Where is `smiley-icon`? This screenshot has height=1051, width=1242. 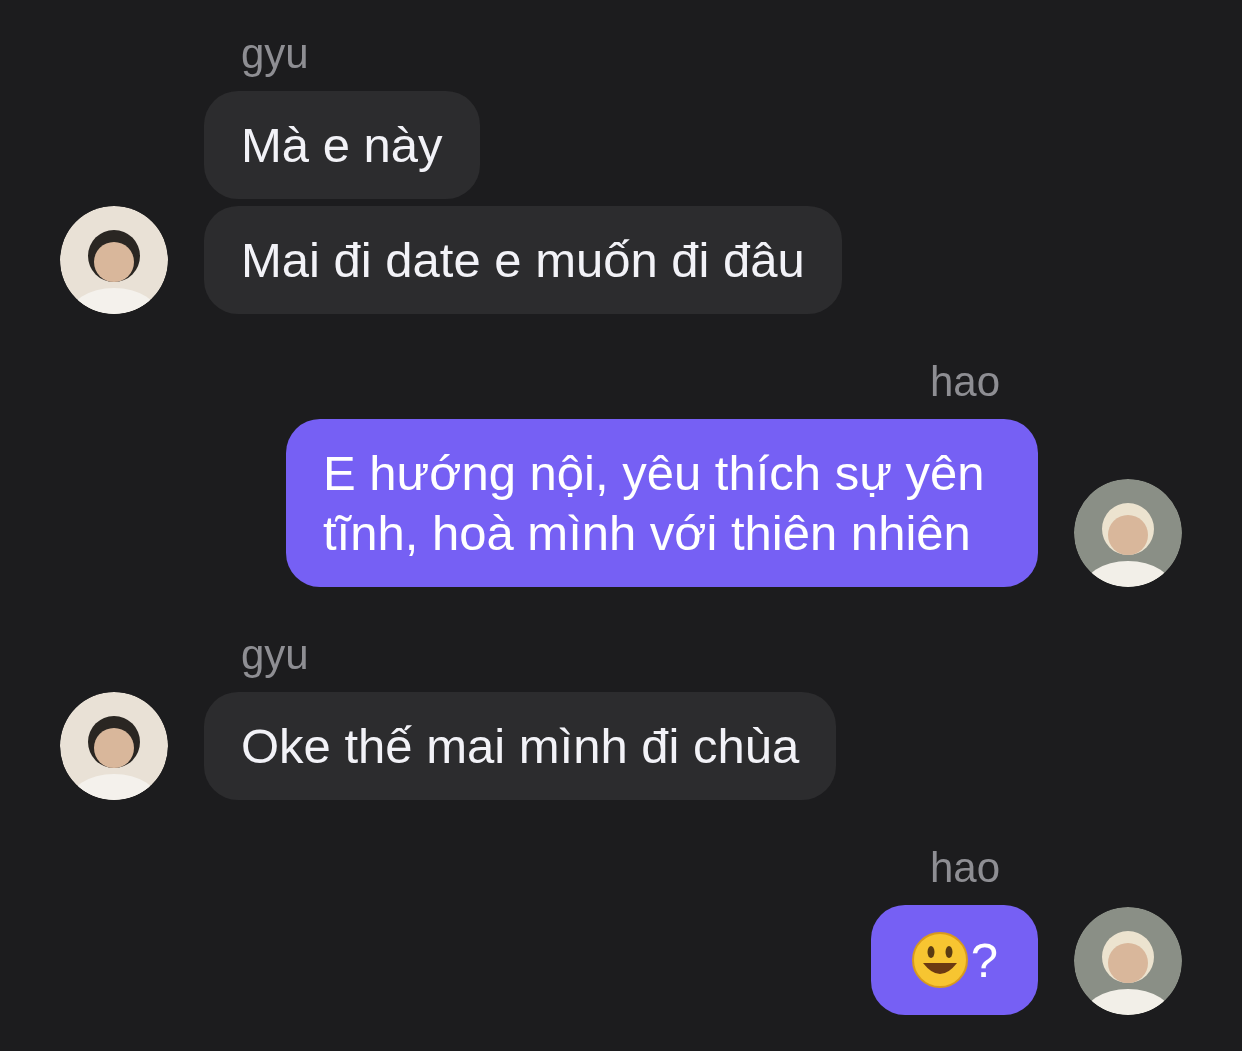
smiley-icon is located at coordinates (939, 960).